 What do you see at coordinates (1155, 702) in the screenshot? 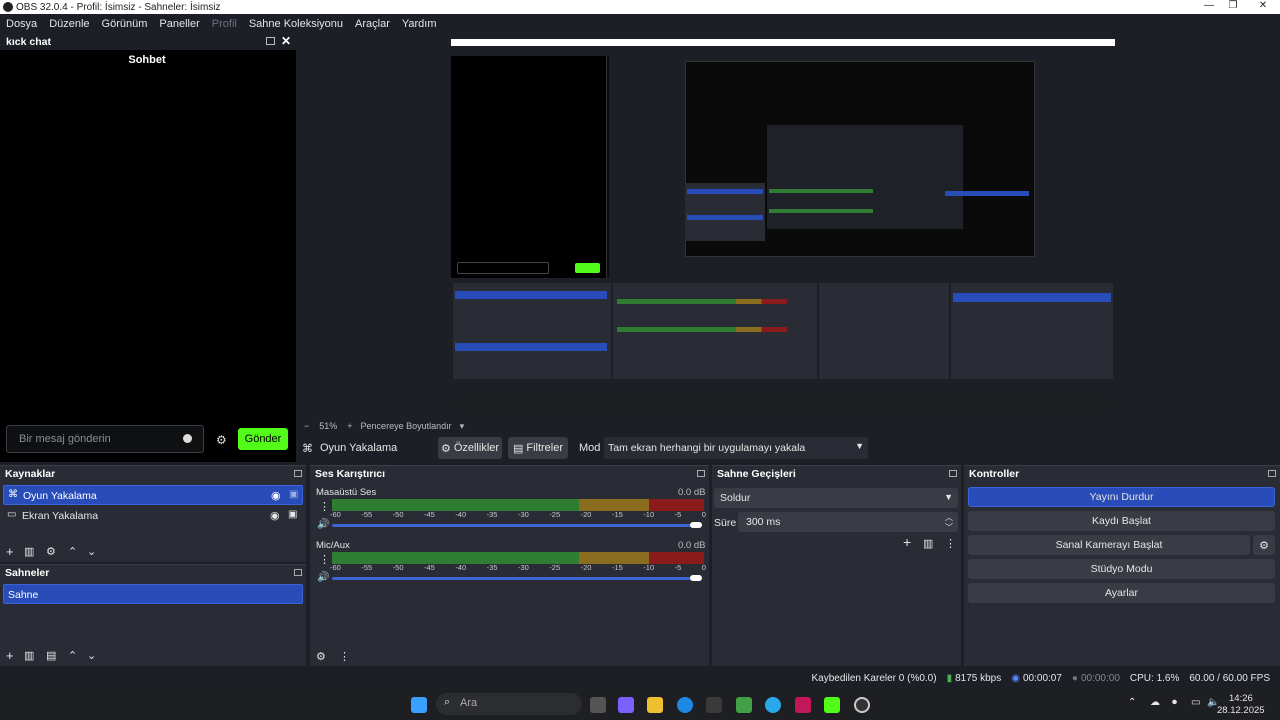
I see `cloud-icon: ☁` at bounding box center [1155, 702].